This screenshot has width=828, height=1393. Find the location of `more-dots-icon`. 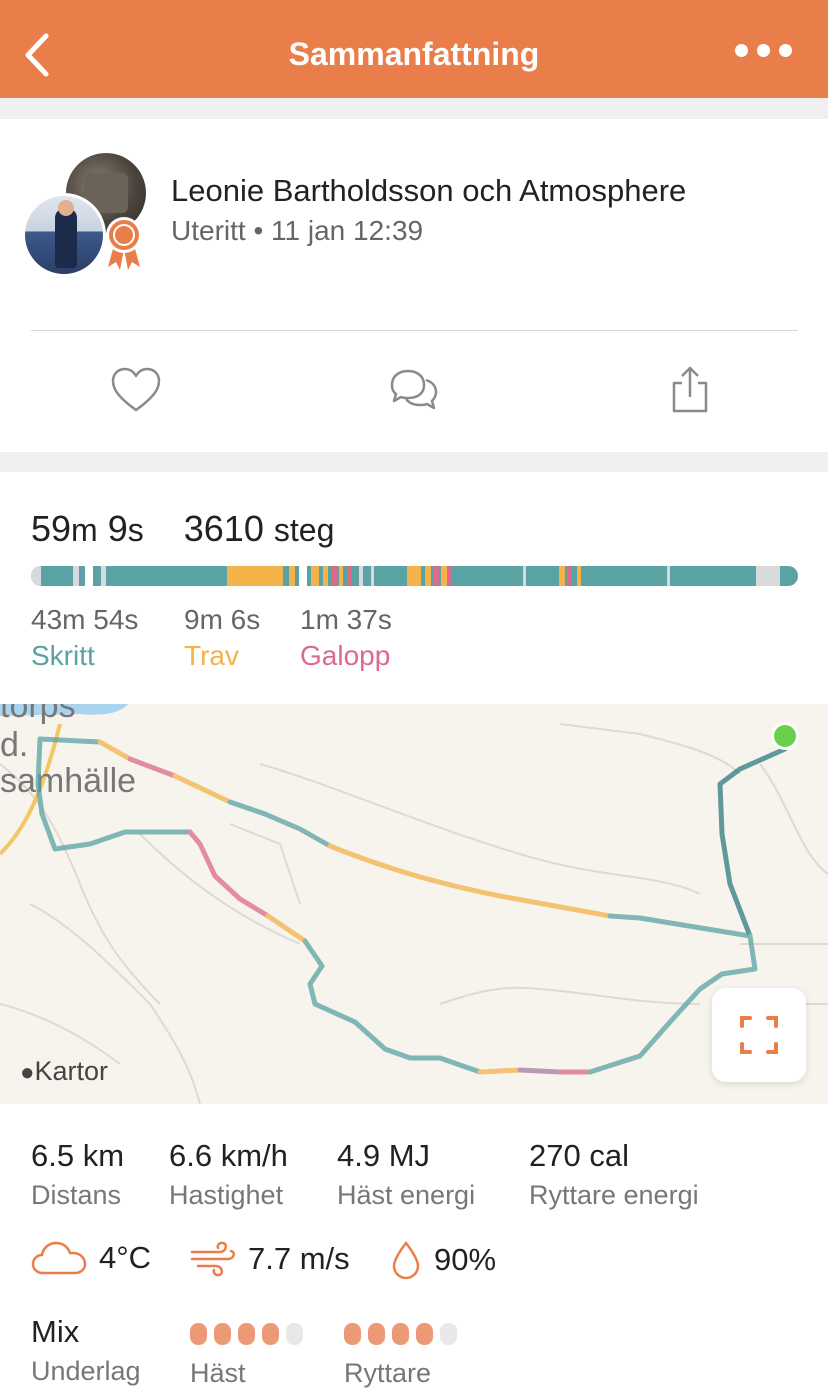

more-dots-icon is located at coordinates (741, 50).